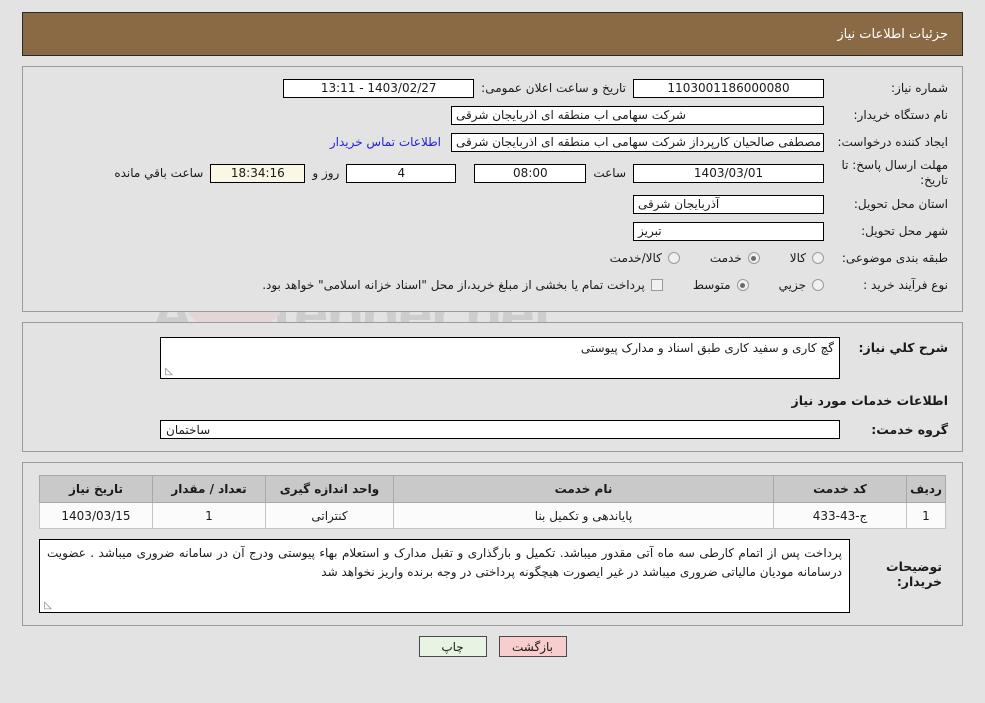 This screenshot has height=703, width=985. I want to click on process-option-medium: متوسط, so click(721, 285).